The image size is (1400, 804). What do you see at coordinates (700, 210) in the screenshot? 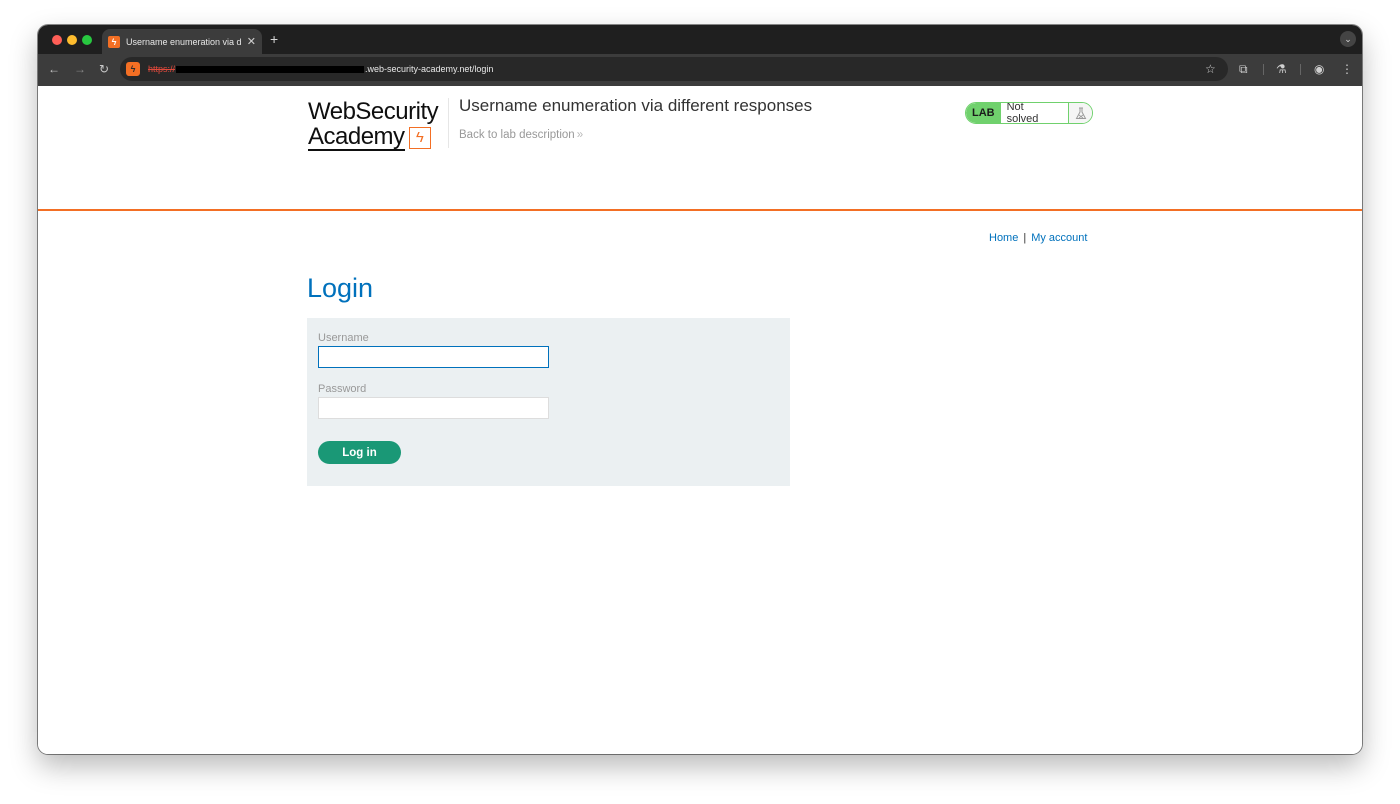
I see `header-orange-rule` at bounding box center [700, 210].